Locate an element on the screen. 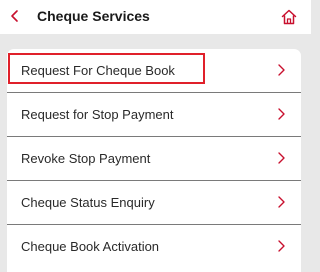 This screenshot has height=272, width=320. chevron-left-icon is located at coordinates (14, 16).